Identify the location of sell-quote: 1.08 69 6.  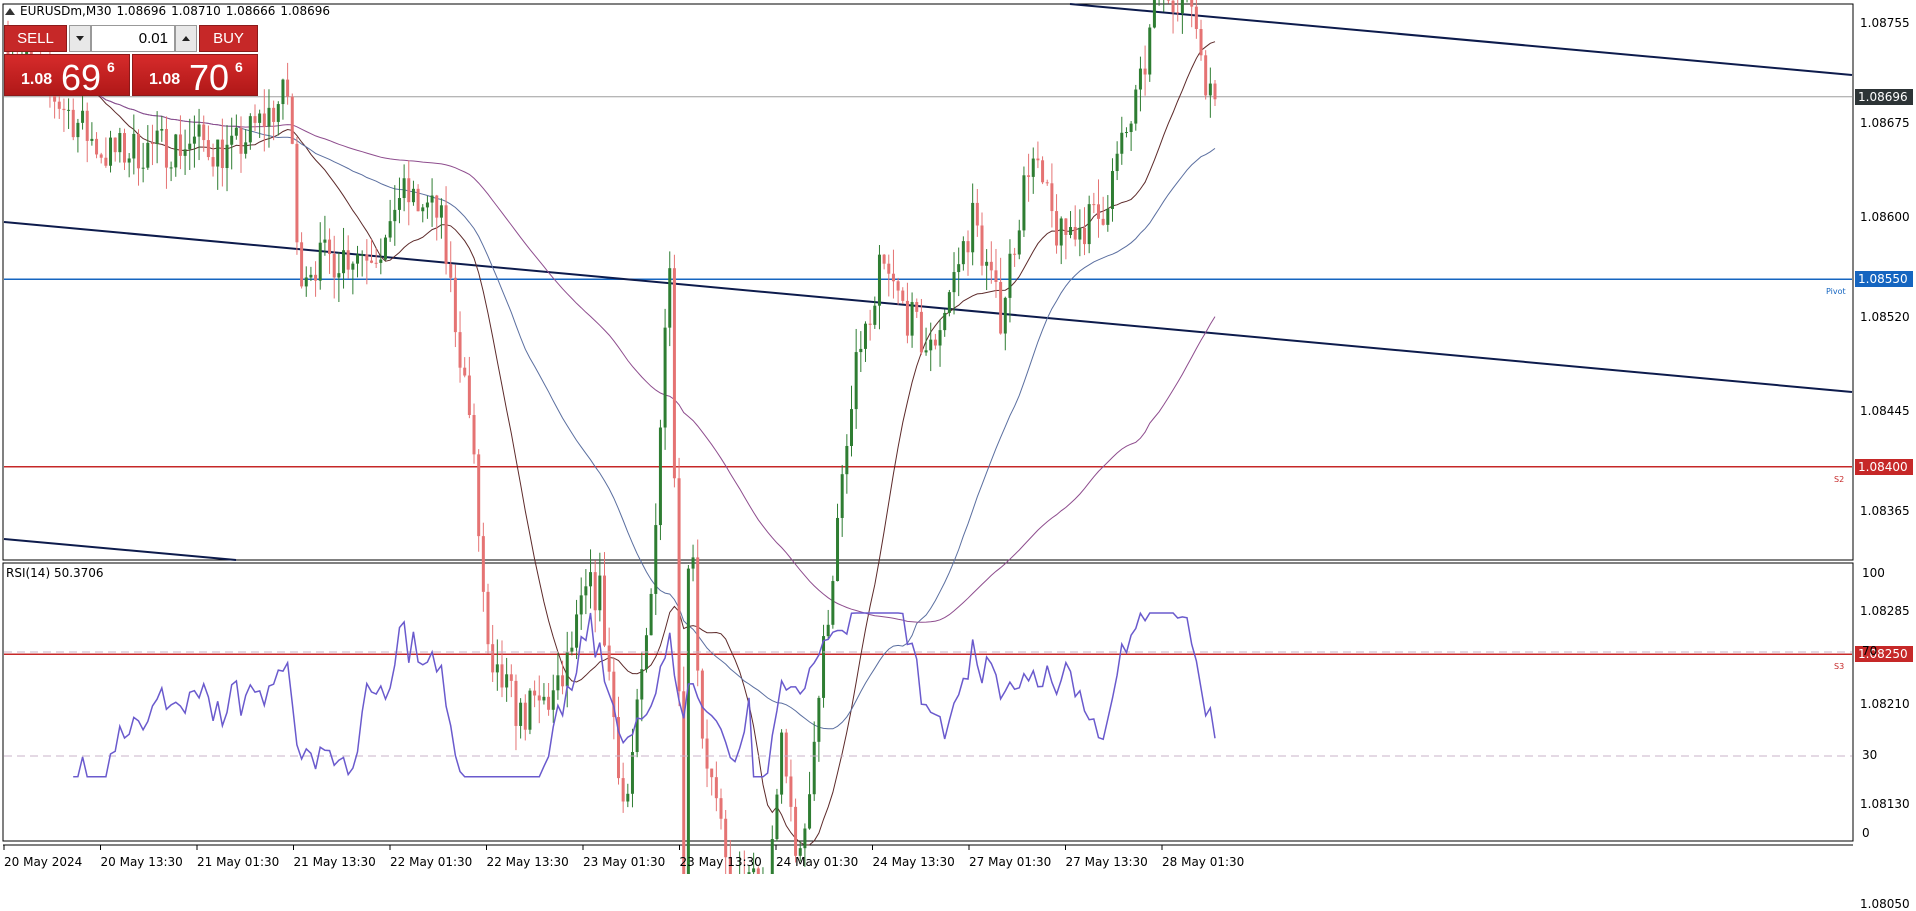
(67, 76).